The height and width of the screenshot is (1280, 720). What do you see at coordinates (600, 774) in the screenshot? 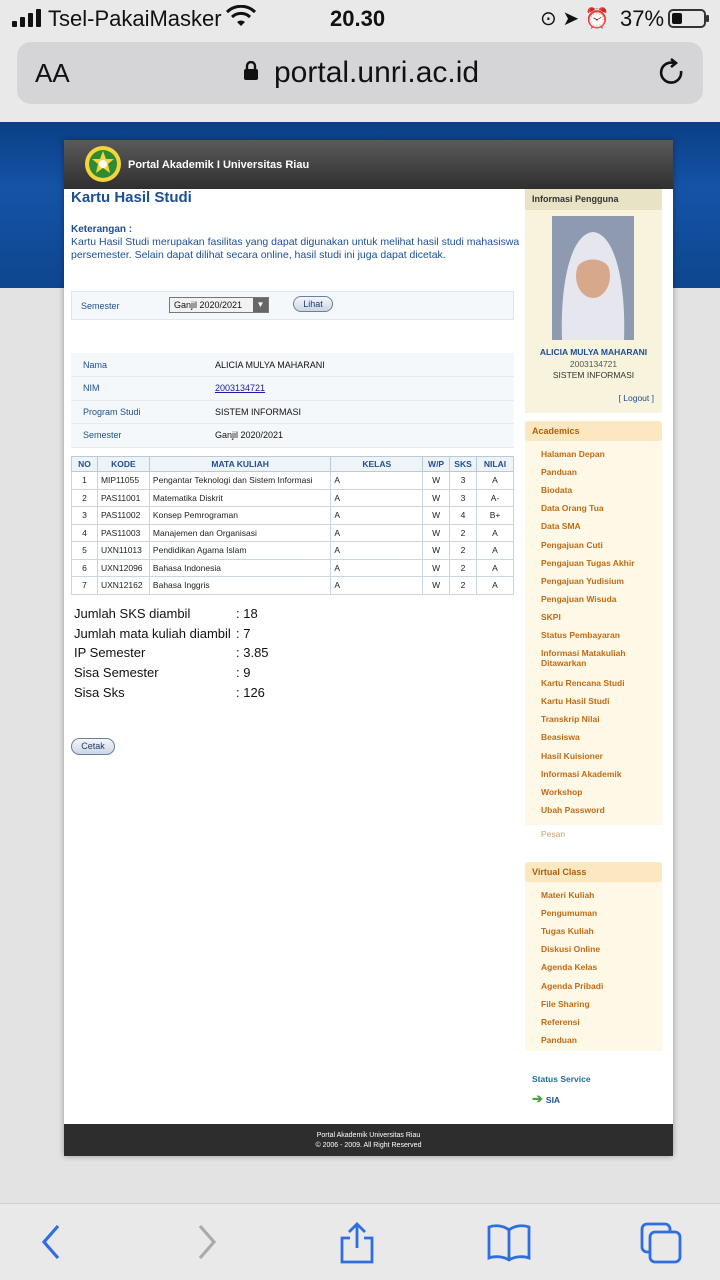
I see `sidebar-item-informasi-akademik: Informasi Akademik` at bounding box center [600, 774].